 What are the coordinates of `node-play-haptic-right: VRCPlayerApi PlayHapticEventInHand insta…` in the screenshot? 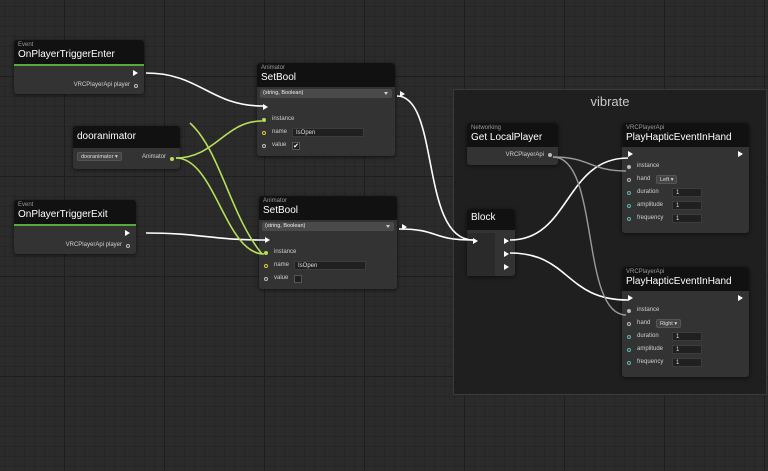 It's located at (685, 322).